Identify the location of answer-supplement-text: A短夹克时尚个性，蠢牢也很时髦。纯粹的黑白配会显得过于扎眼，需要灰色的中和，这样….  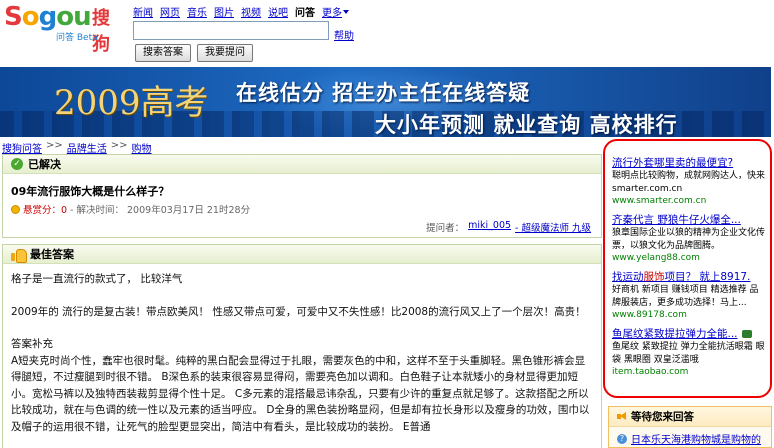
(300, 393).